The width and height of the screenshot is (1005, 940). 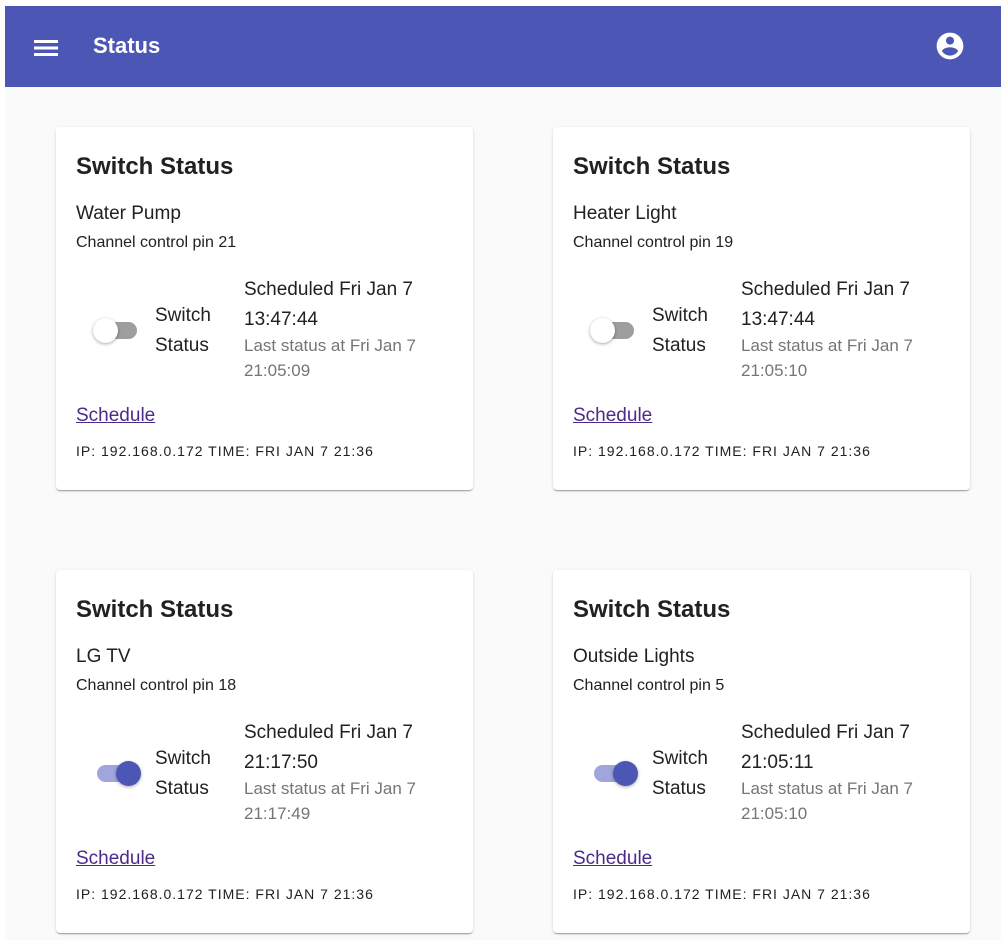 What do you see at coordinates (634, 656) in the screenshot?
I see `device-name: Outside Lights` at bounding box center [634, 656].